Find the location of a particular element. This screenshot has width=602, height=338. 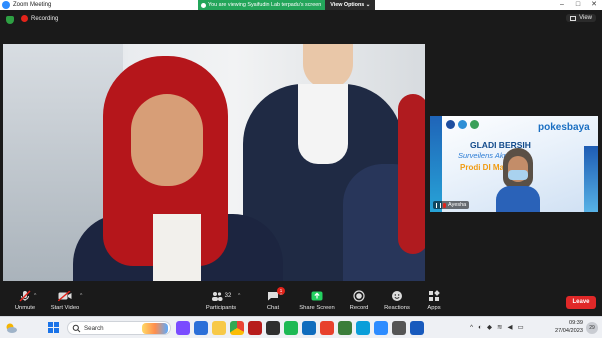

maximize-button: □ is located at coordinates (578, 5).